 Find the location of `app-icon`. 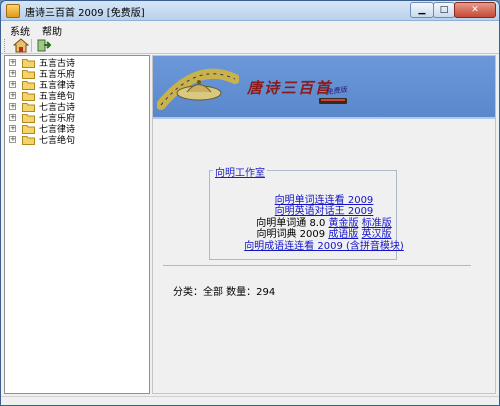

app-icon is located at coordinates (13, 11).